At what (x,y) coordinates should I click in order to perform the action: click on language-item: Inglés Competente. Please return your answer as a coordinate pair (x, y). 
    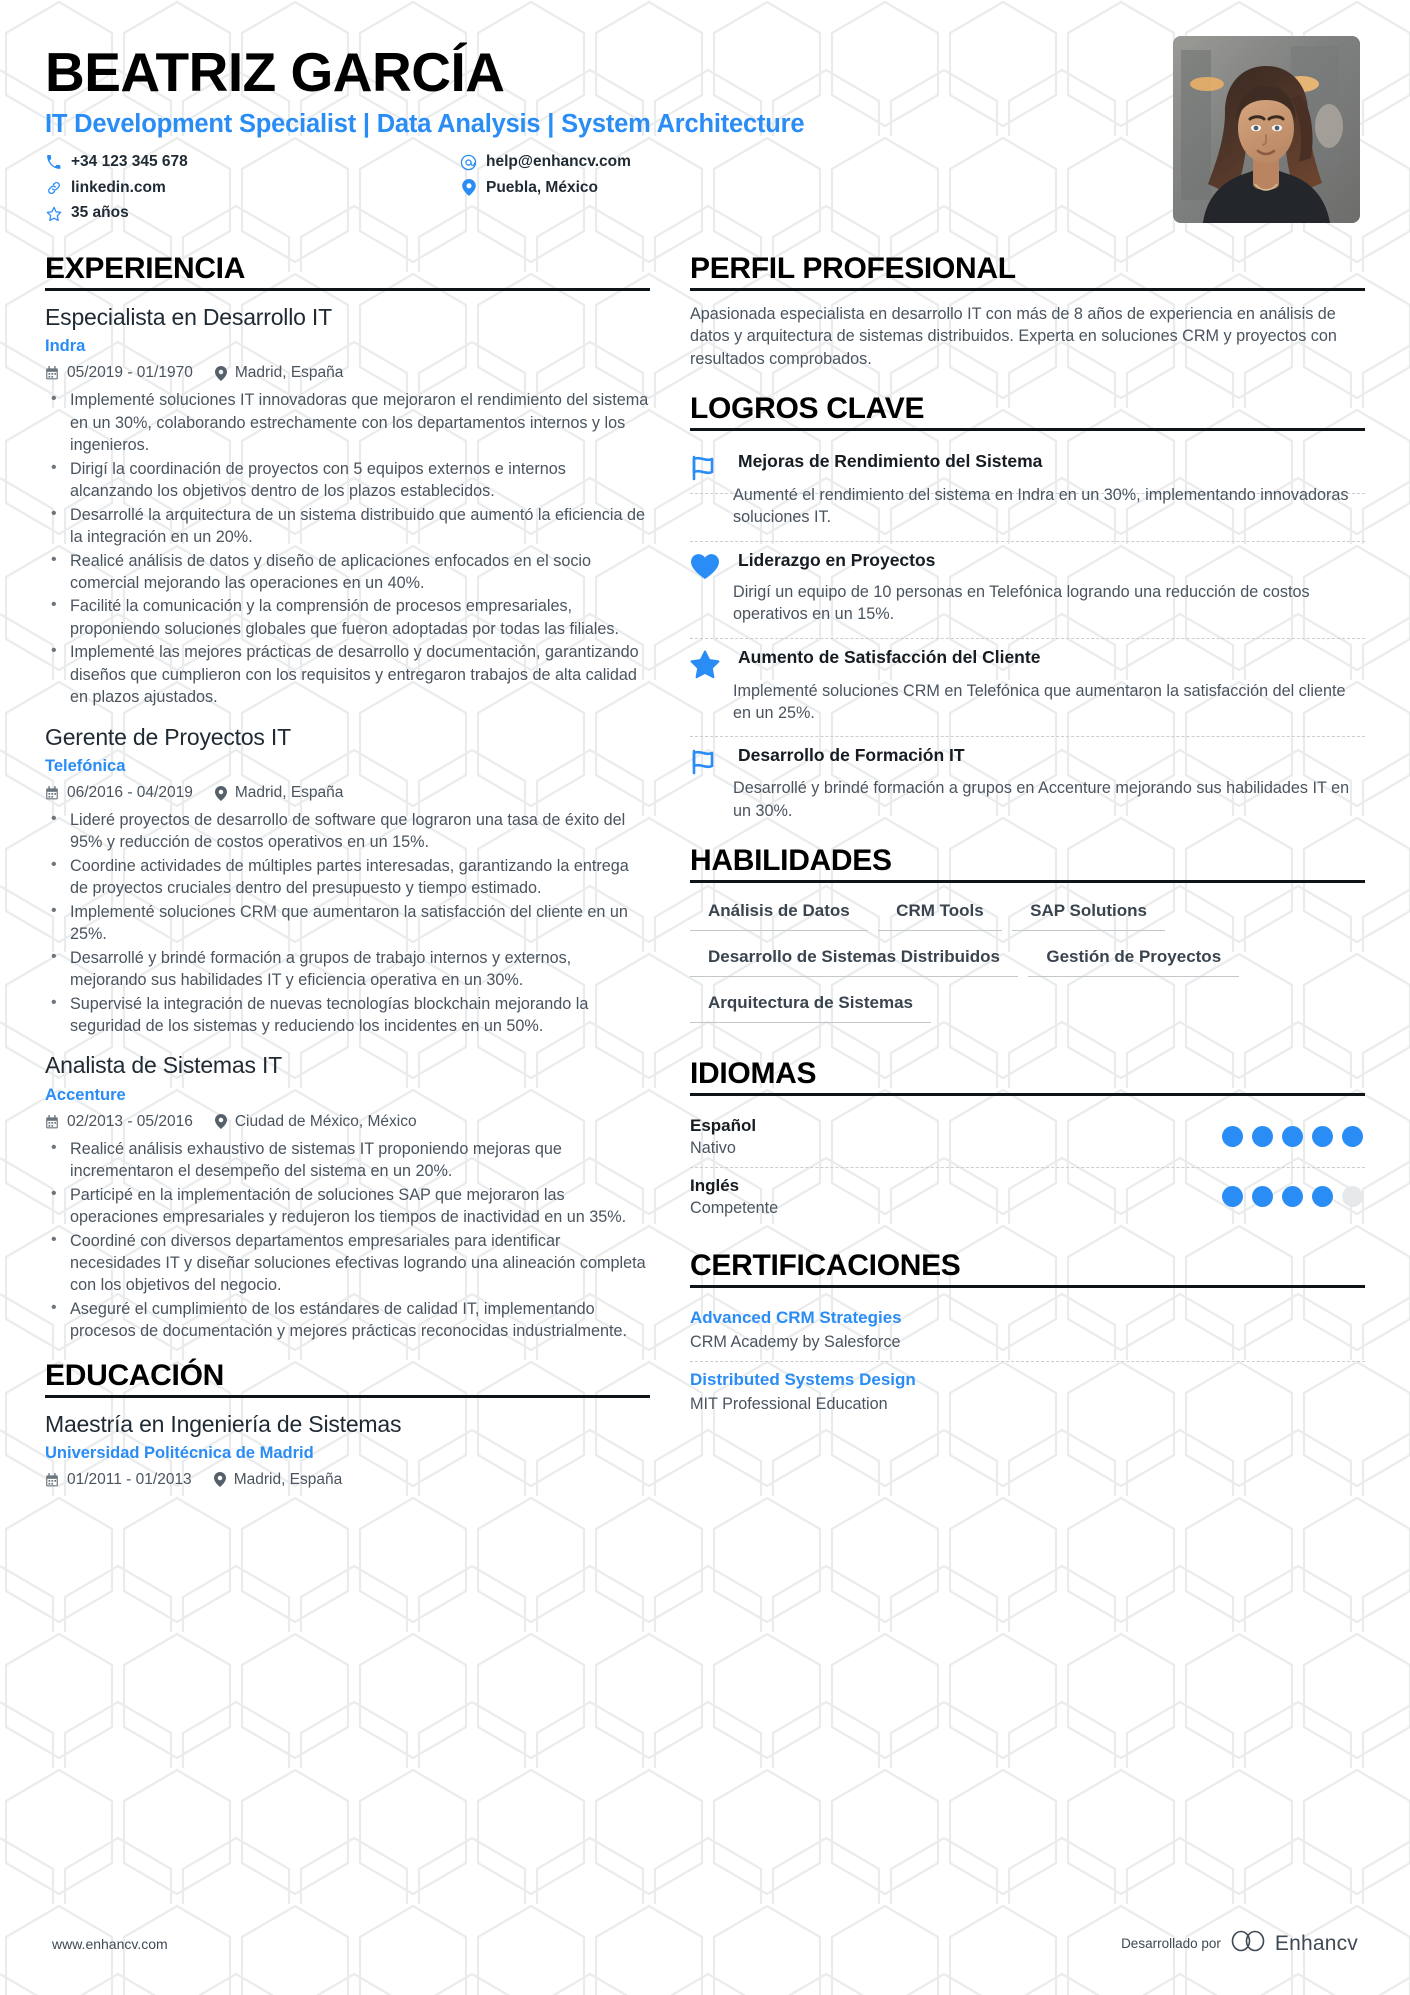
    Looking at the image, I should click on (1027, 1197).